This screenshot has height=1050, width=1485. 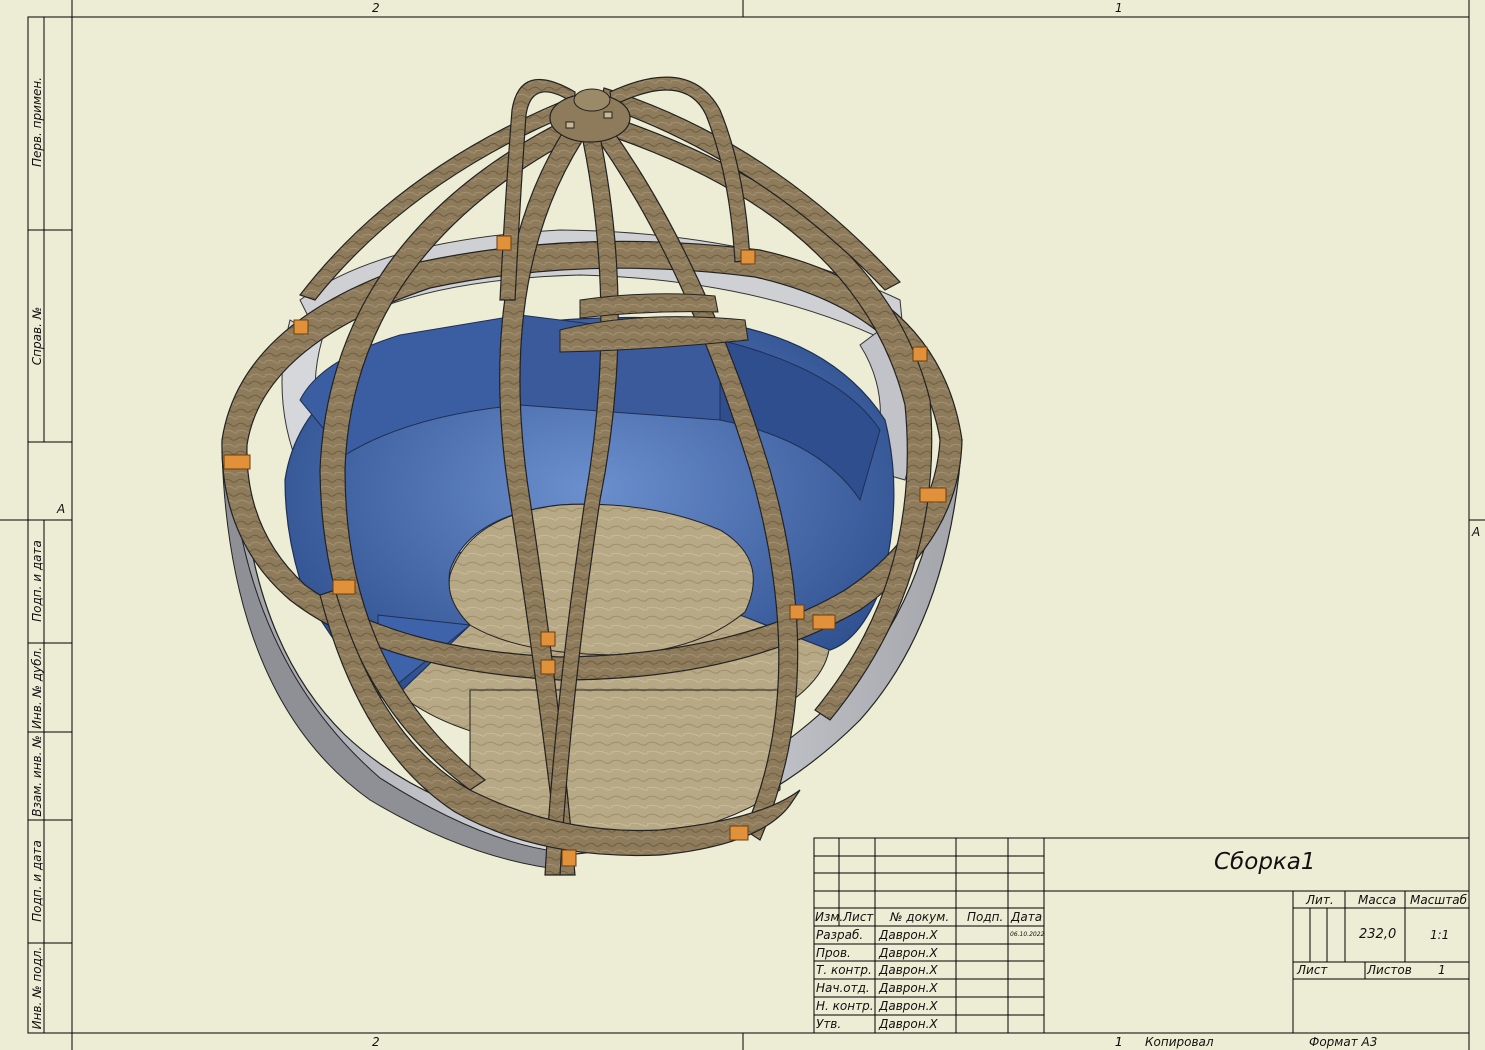 I want to click on zone-right-a: A, so click(x=1476, y=532).